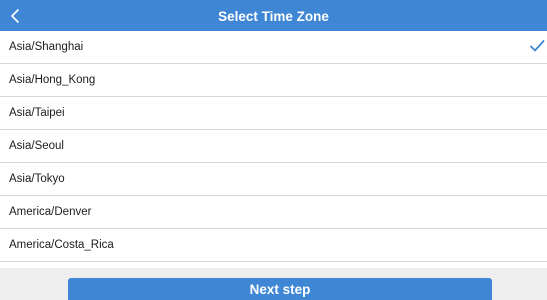 This screenshot has height=300, width=547. I want to click on time-zone-row-asia-hong-kong: Asia/Hong_Kong, so click(273, 80).